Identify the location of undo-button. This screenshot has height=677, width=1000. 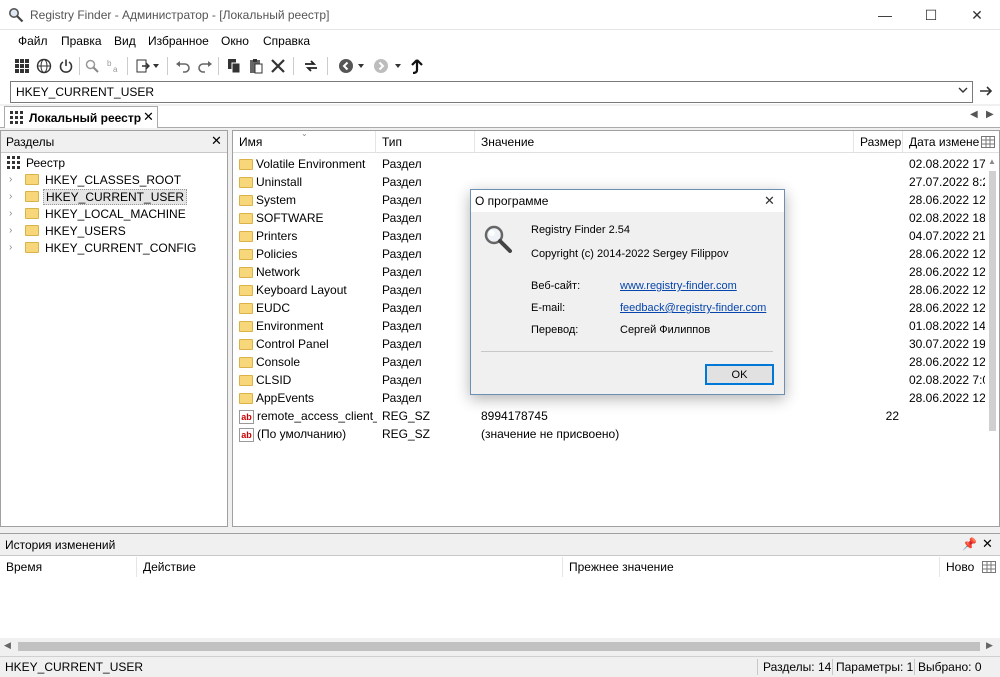
(183, 66).